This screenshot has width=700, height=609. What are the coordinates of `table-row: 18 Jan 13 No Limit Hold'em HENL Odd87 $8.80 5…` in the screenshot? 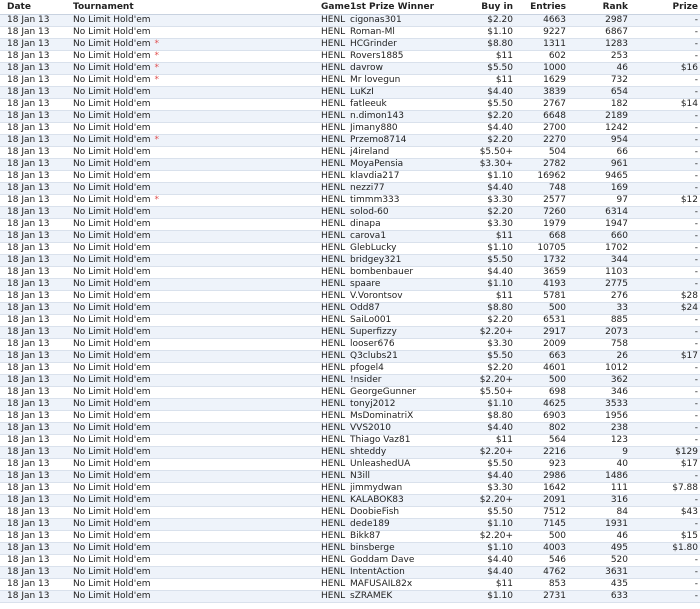 It's located at (350, 308).